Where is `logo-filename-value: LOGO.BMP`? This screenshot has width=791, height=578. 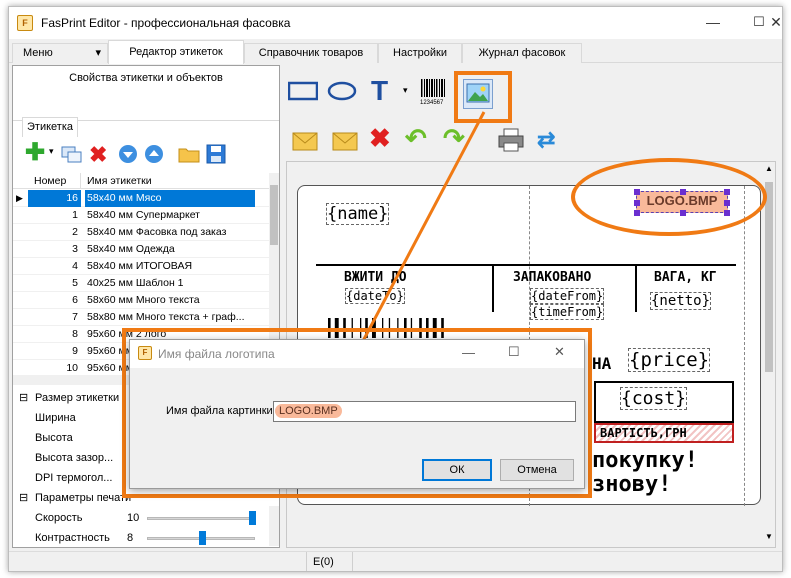 logo-filename-value: LOGO.BMP is located at coordinates (308, 411).